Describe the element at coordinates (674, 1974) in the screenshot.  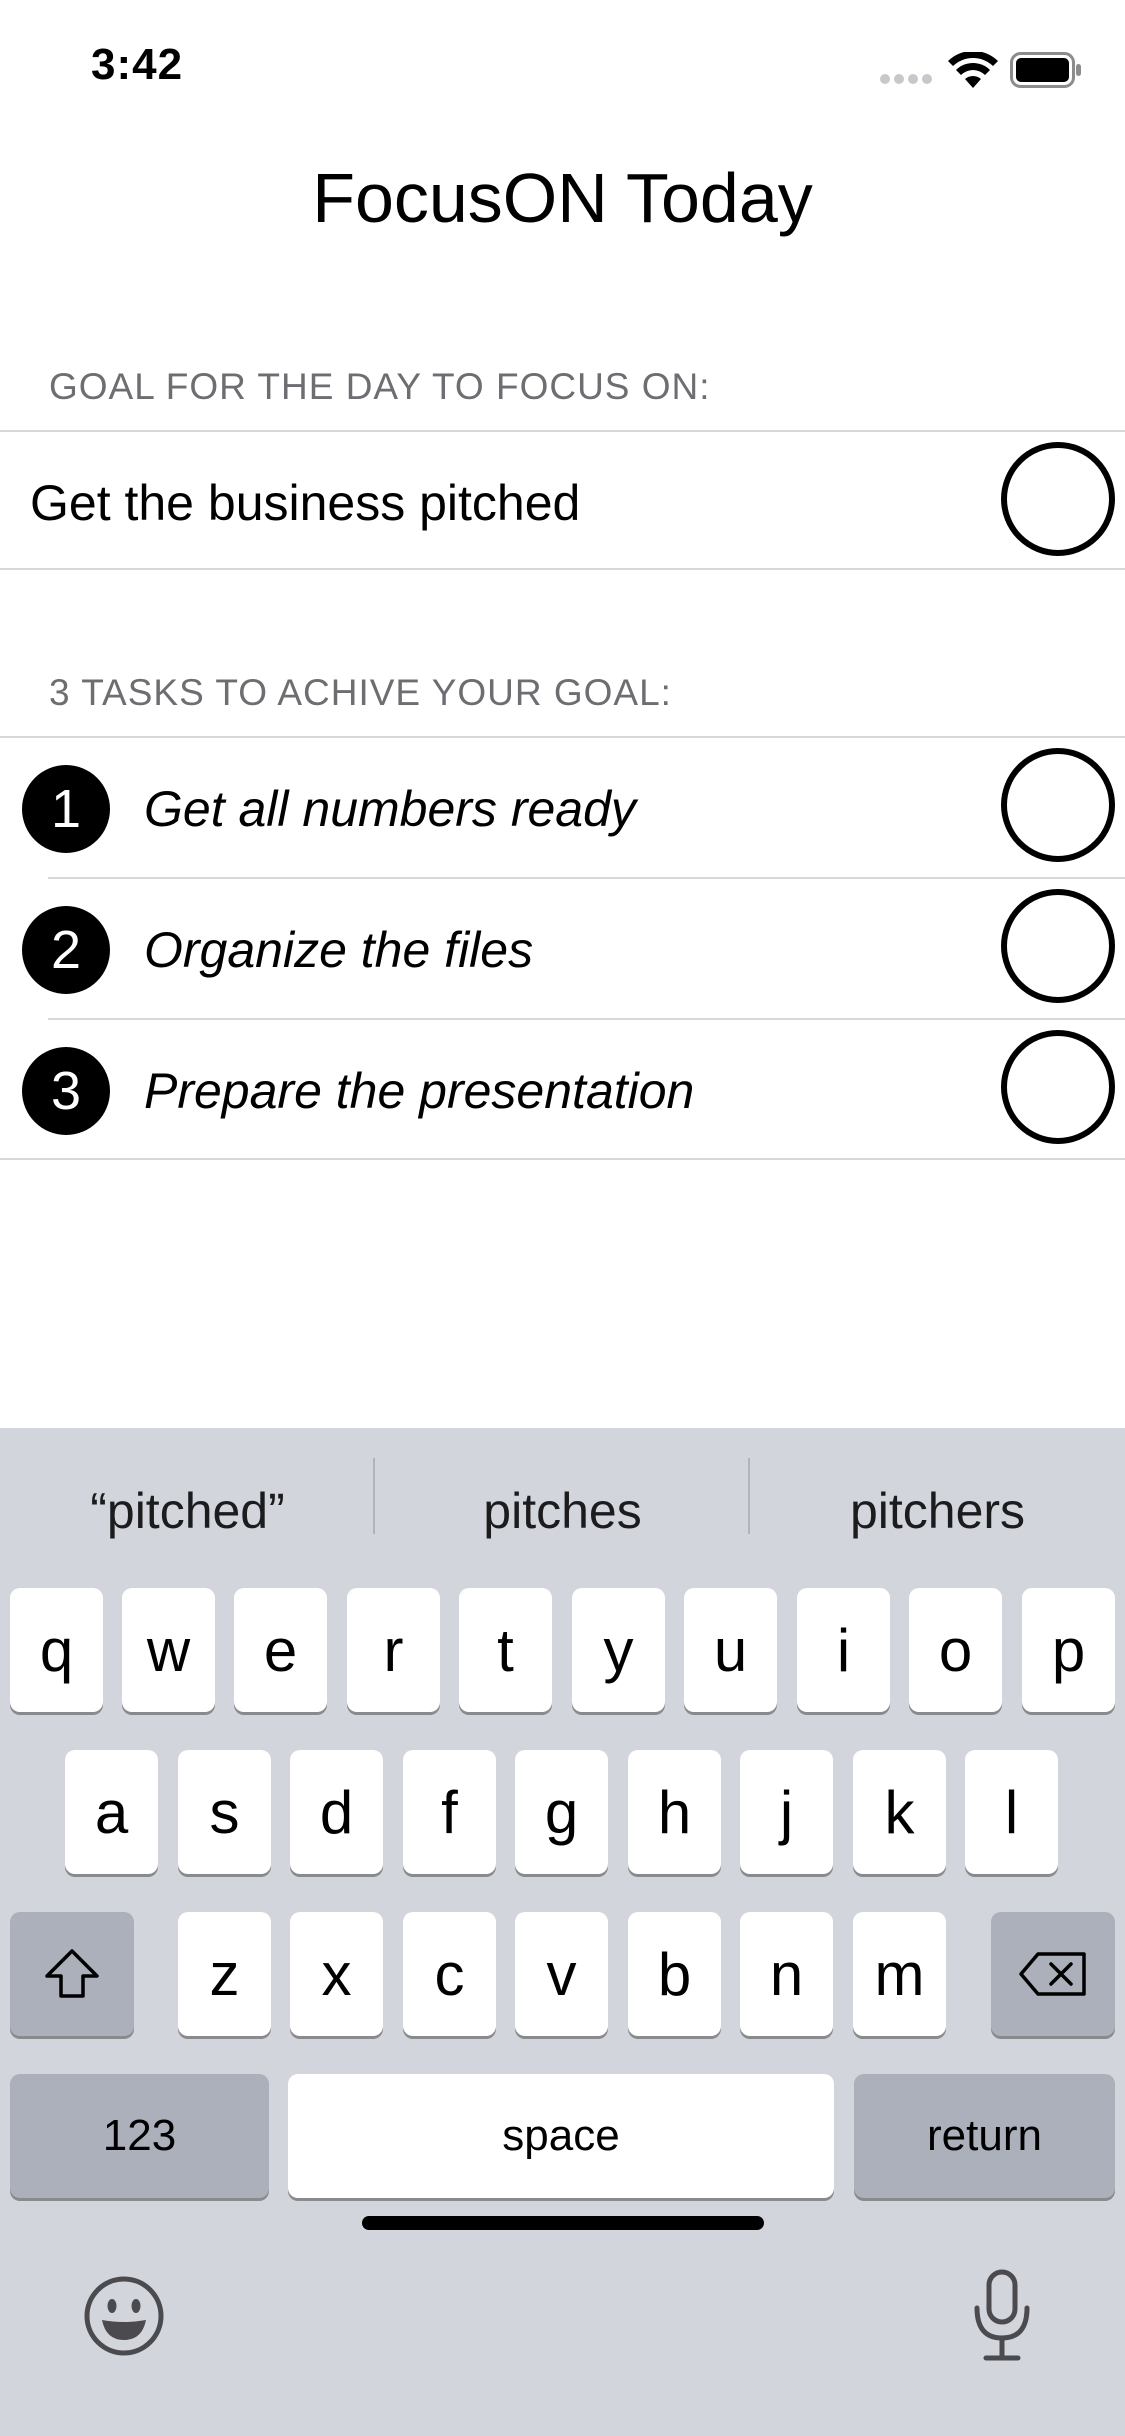
I see `key-b: b` at that location.